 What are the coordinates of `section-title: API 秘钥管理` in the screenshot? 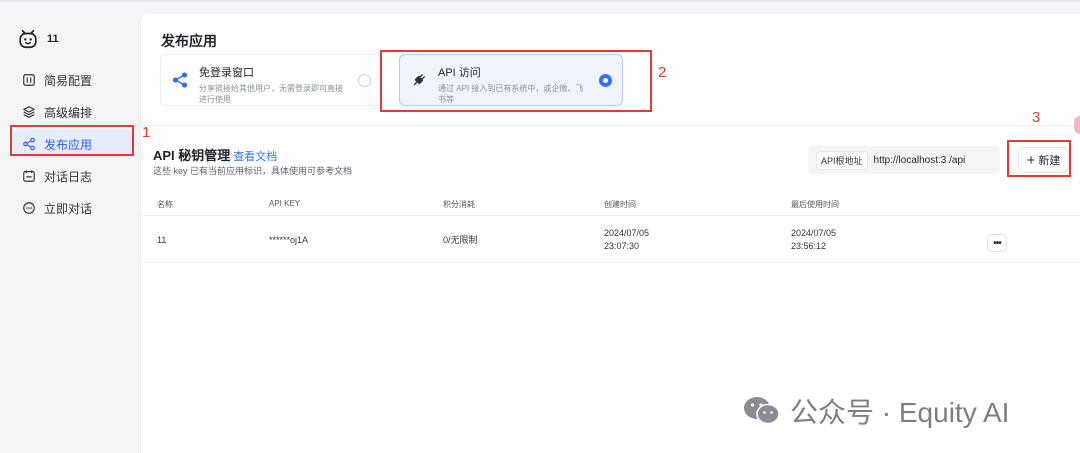 It's located at (192, 155).